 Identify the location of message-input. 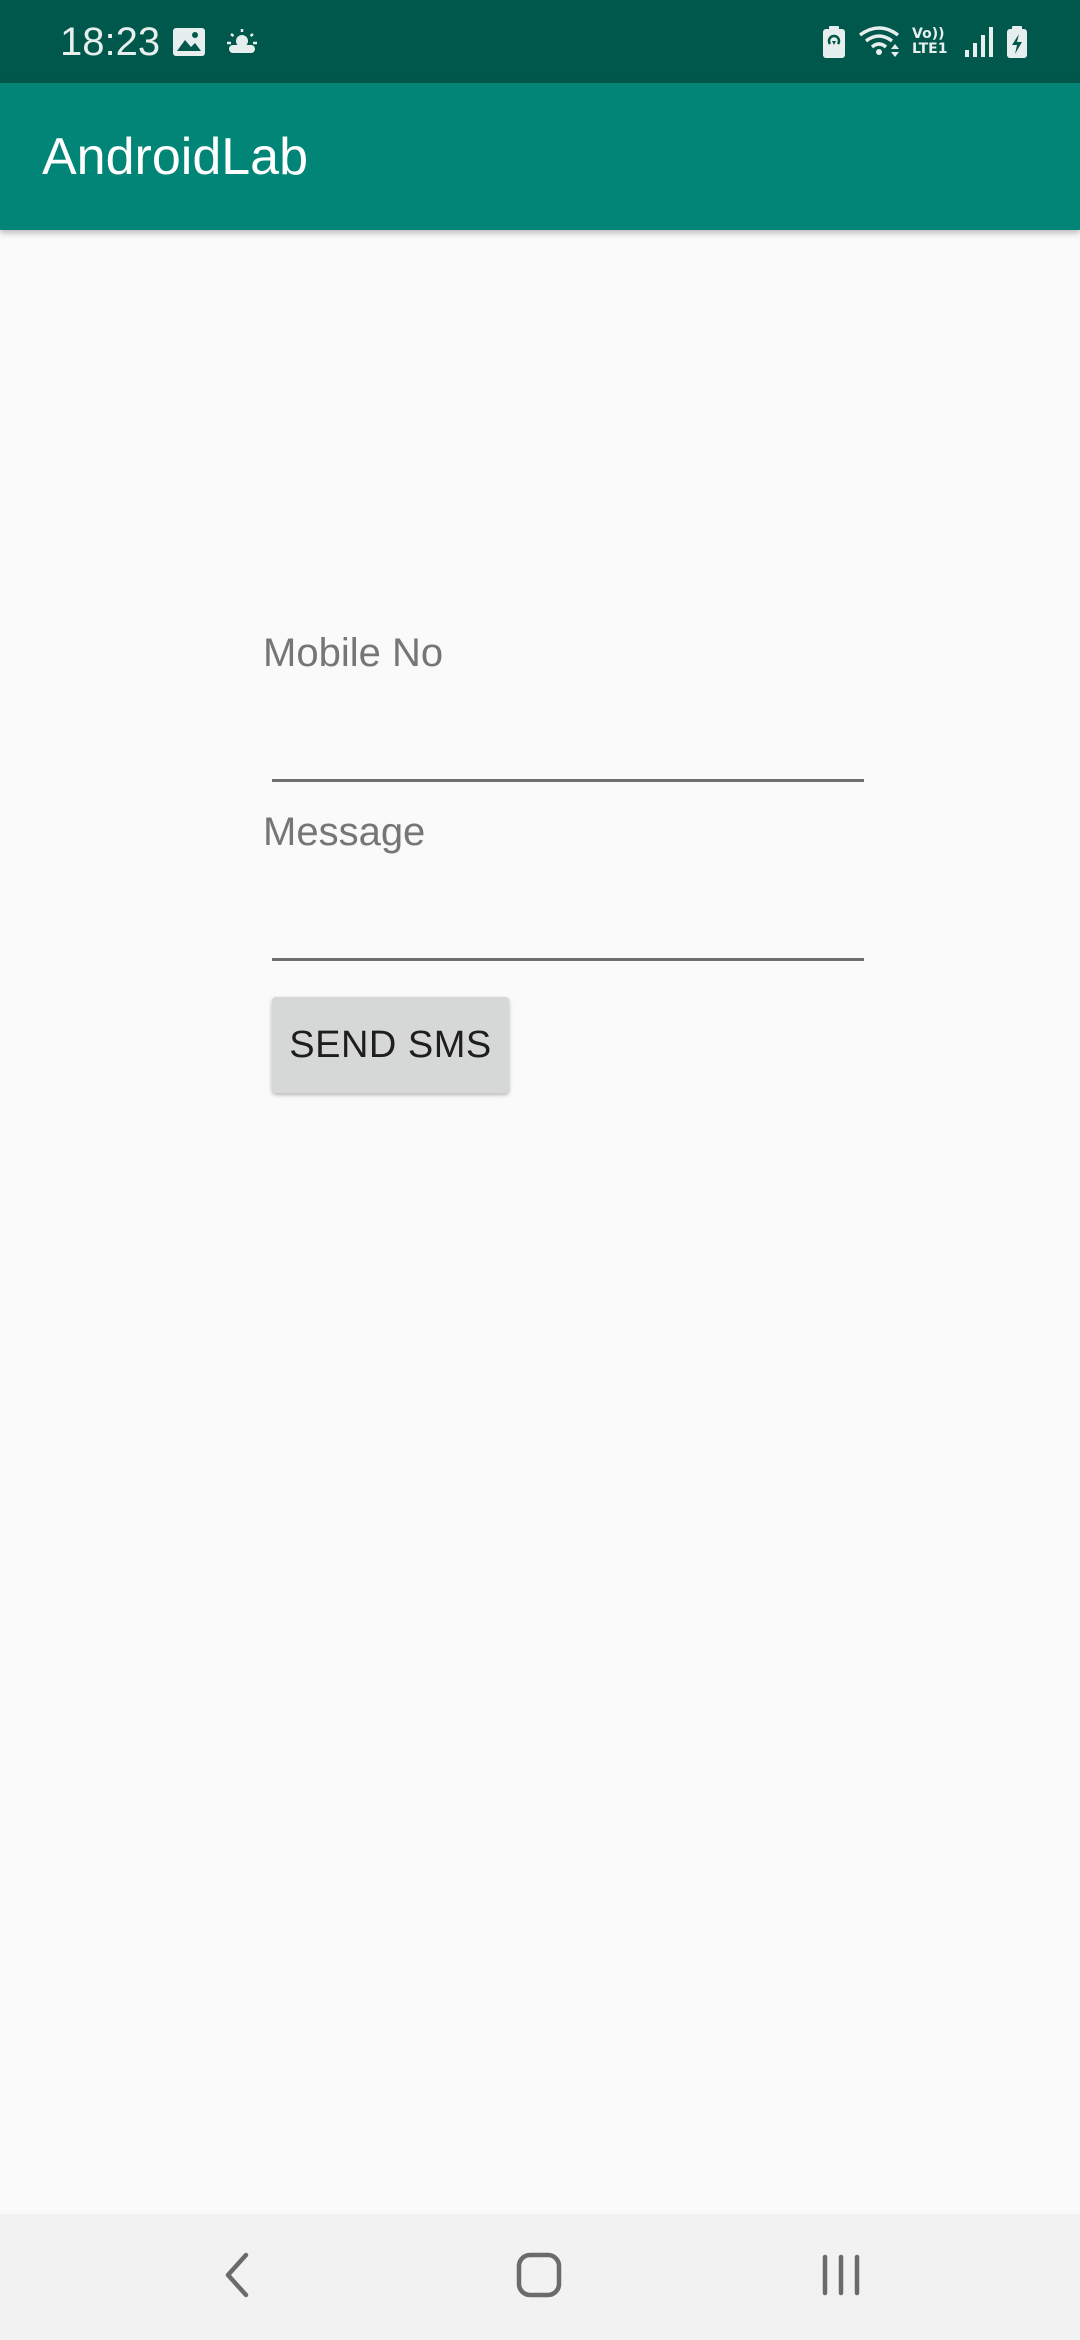
(568, 924).